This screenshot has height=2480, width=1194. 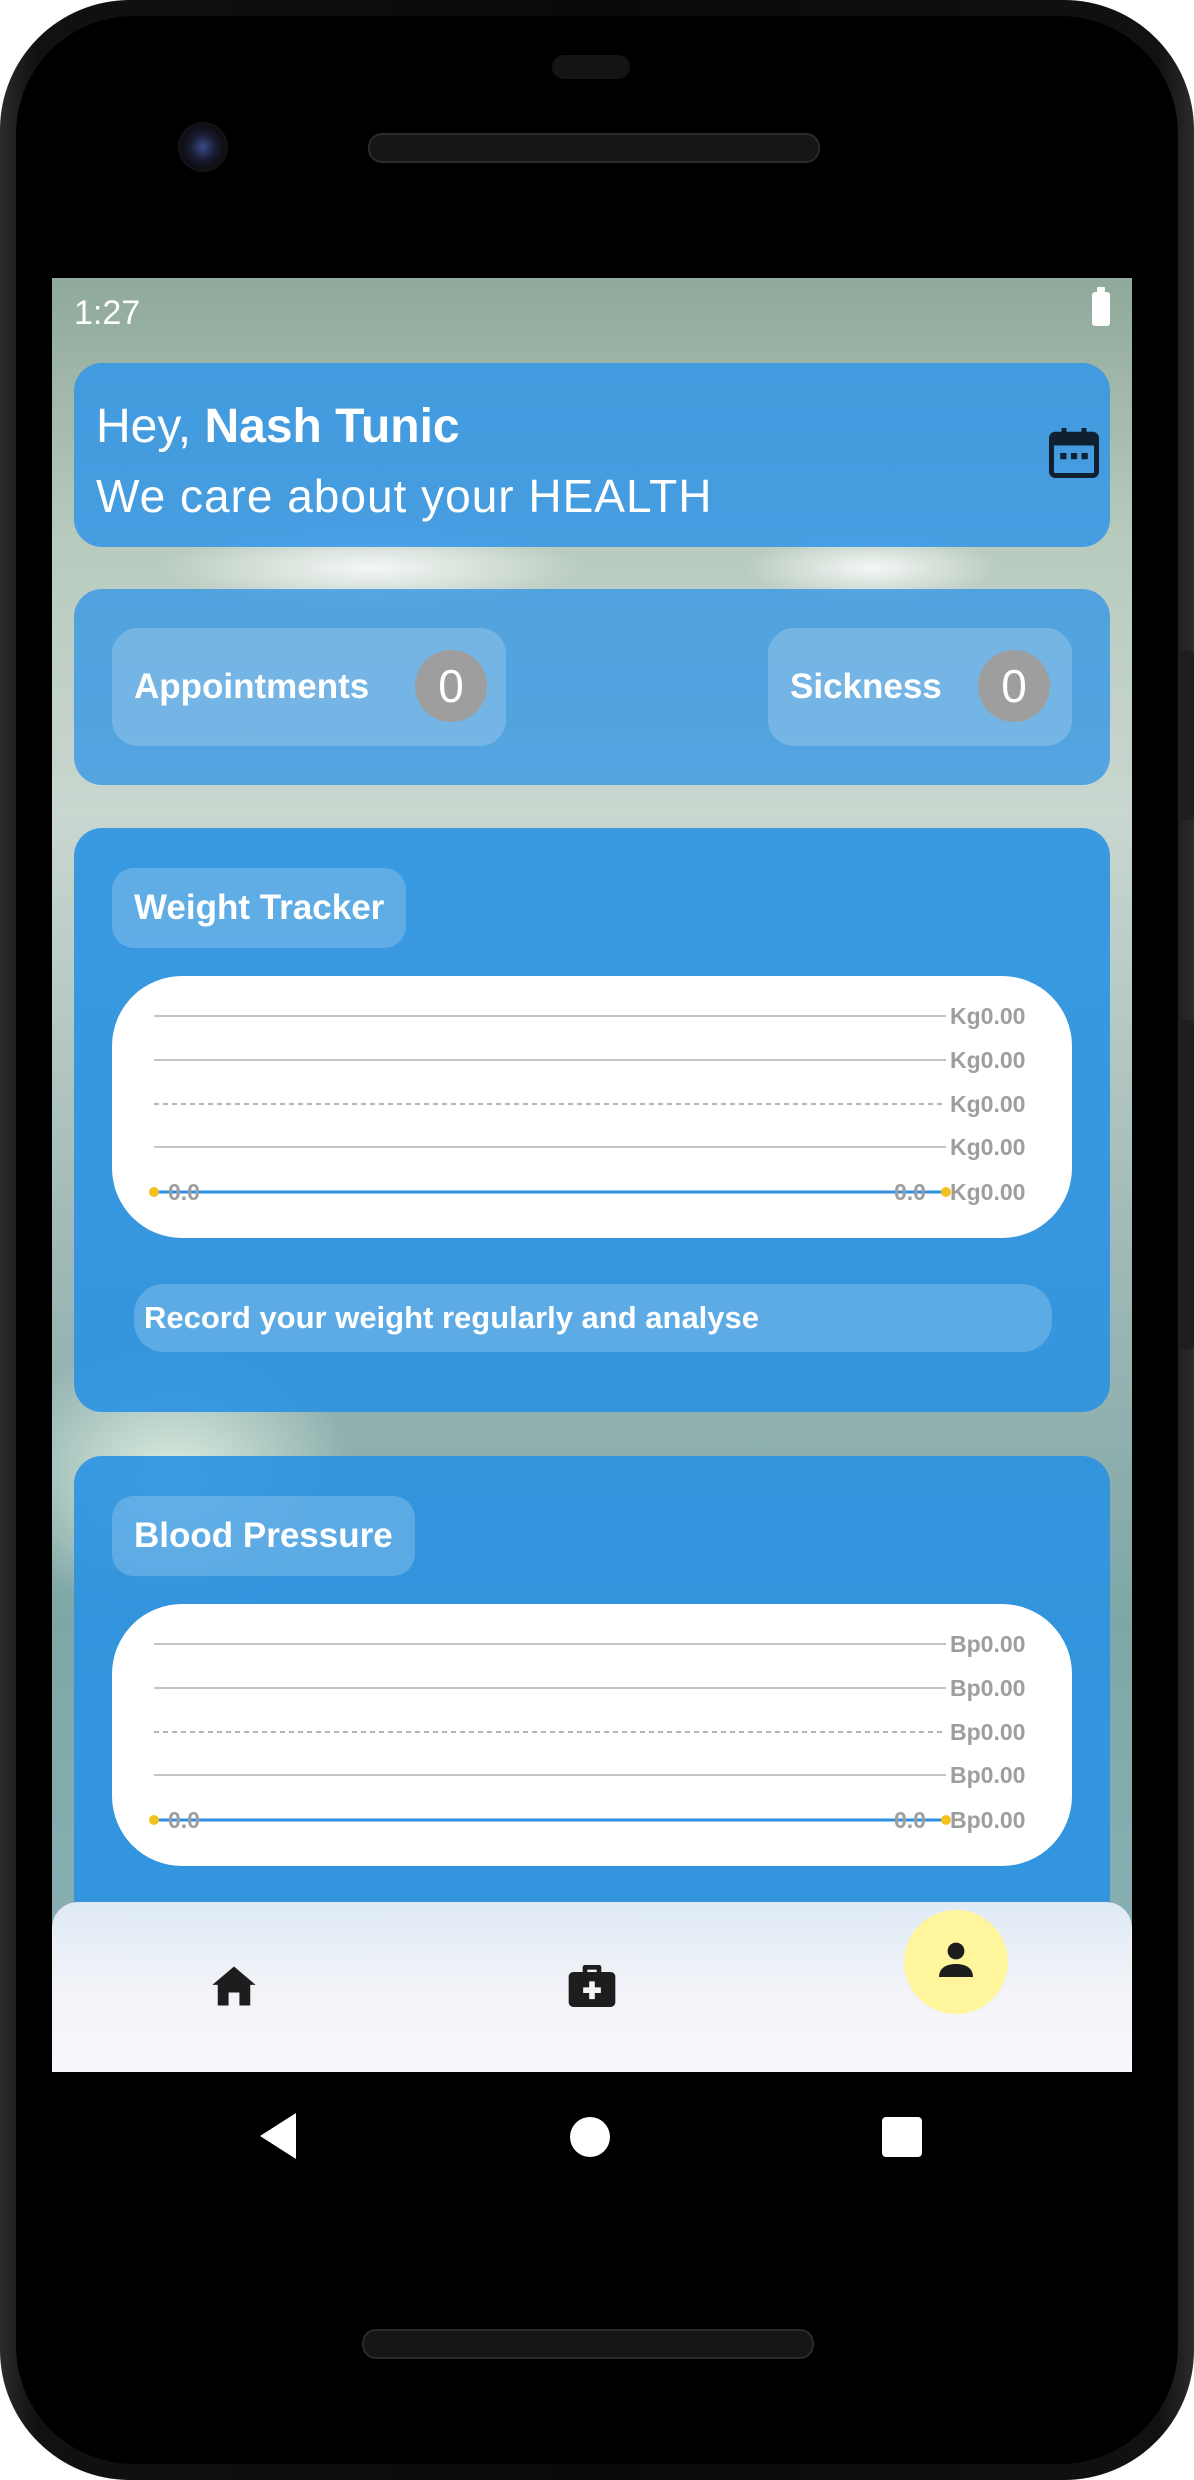 I want to click on home-icon, so click(x=234, y=1986).